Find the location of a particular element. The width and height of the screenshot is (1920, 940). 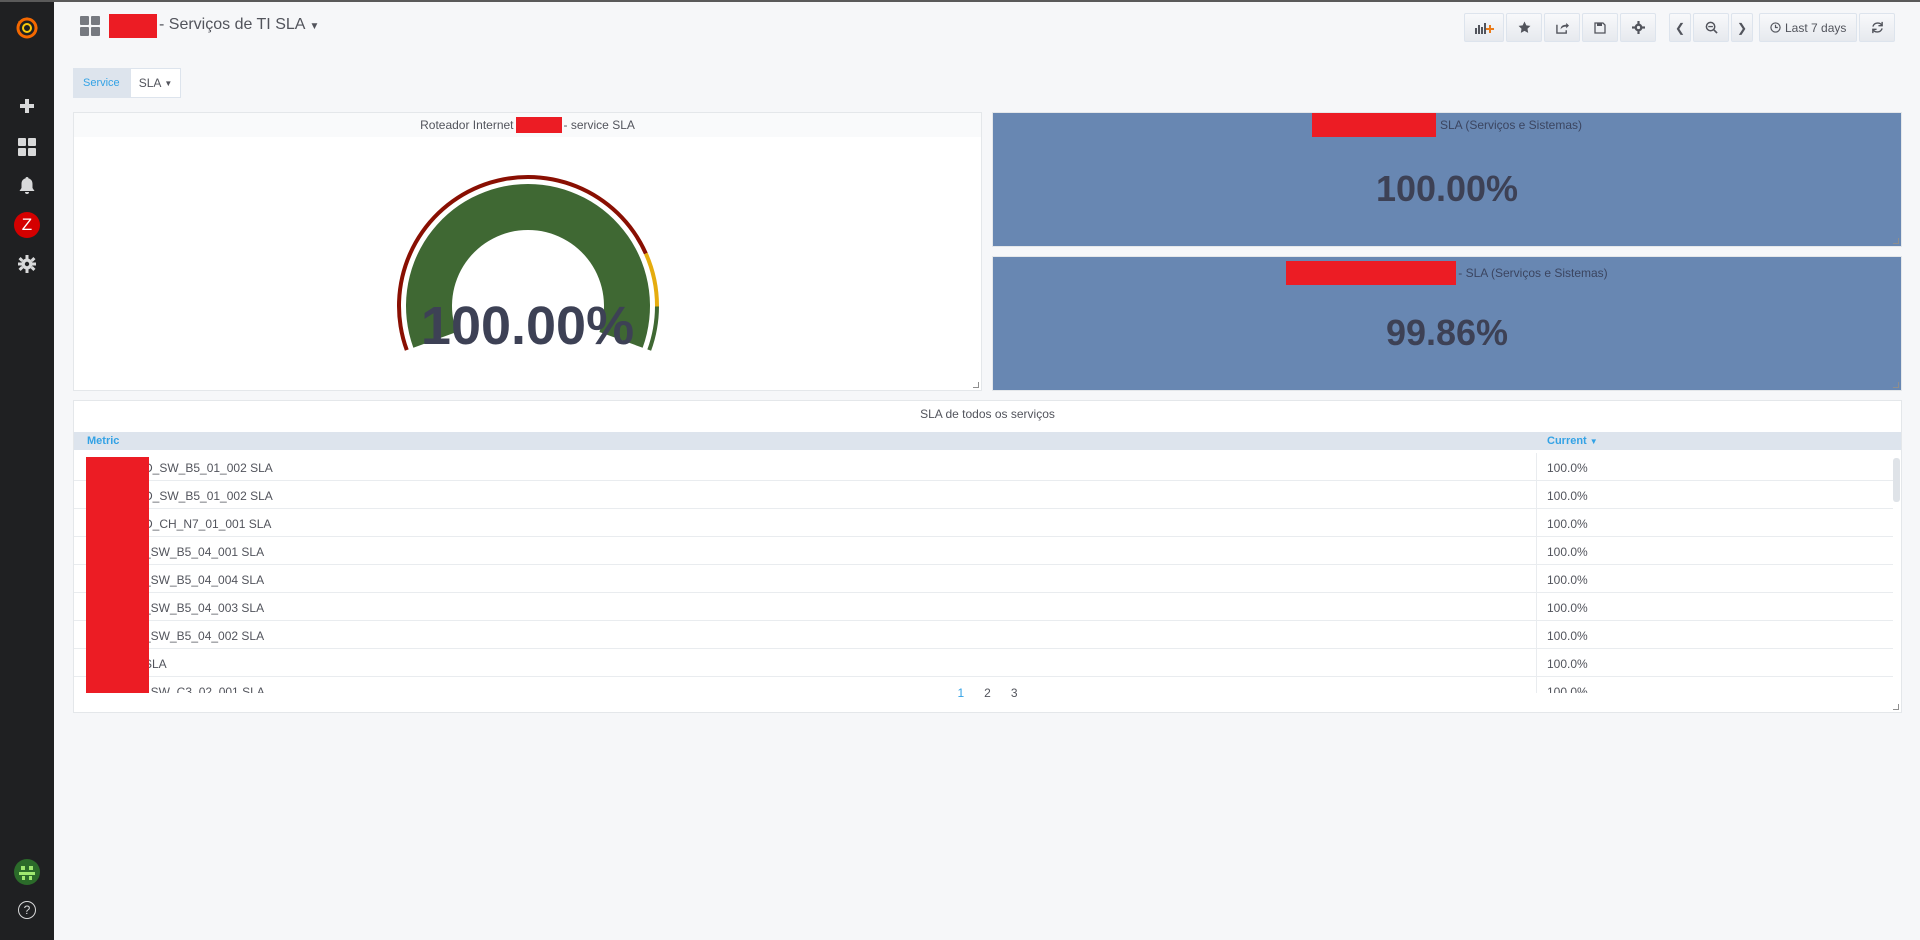

stat-panel-1: SLA (Serviços e Sistemas) 100.00% is located at coordinates (1447, 179).